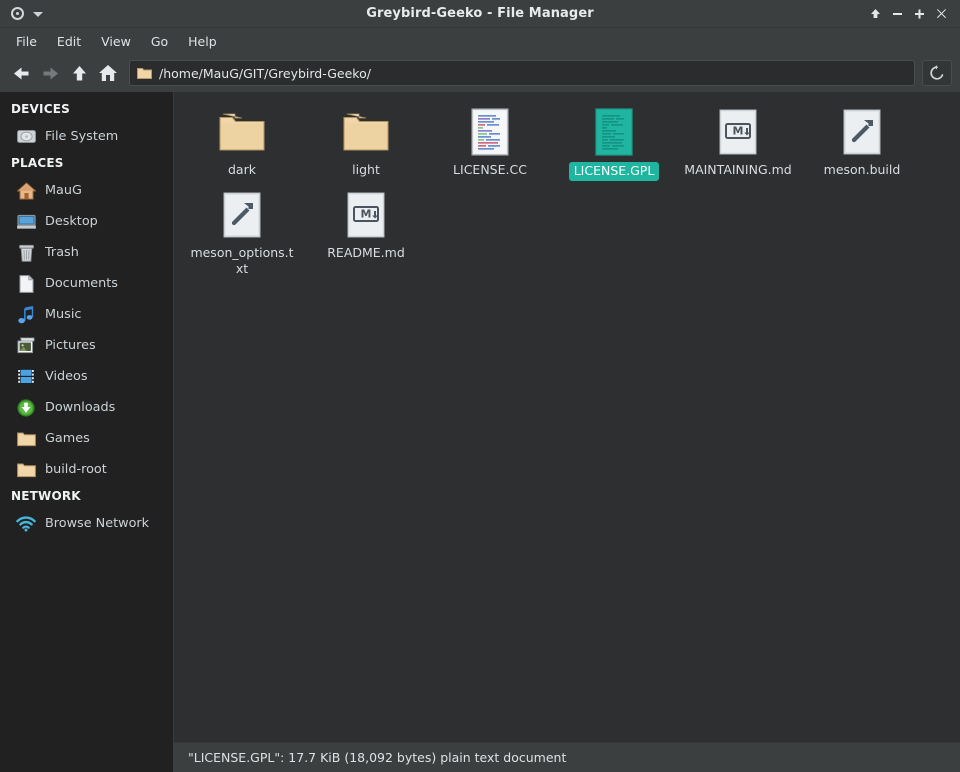 Image resolution: width=960 pixels, height=772 pixels. I want to click on sidebar-item-label: File System, so click(82, 136).